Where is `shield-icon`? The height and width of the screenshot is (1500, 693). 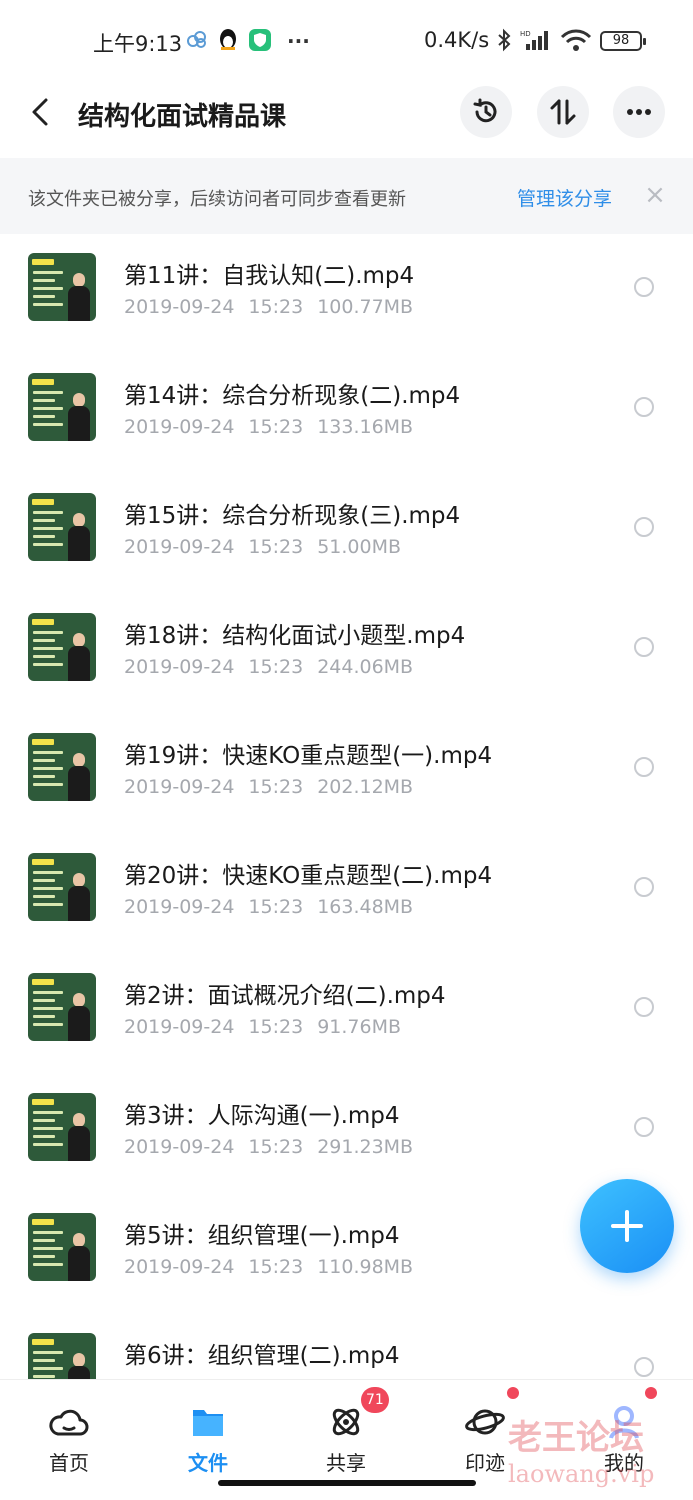
shield-icon is located at coordinates (260, 43).